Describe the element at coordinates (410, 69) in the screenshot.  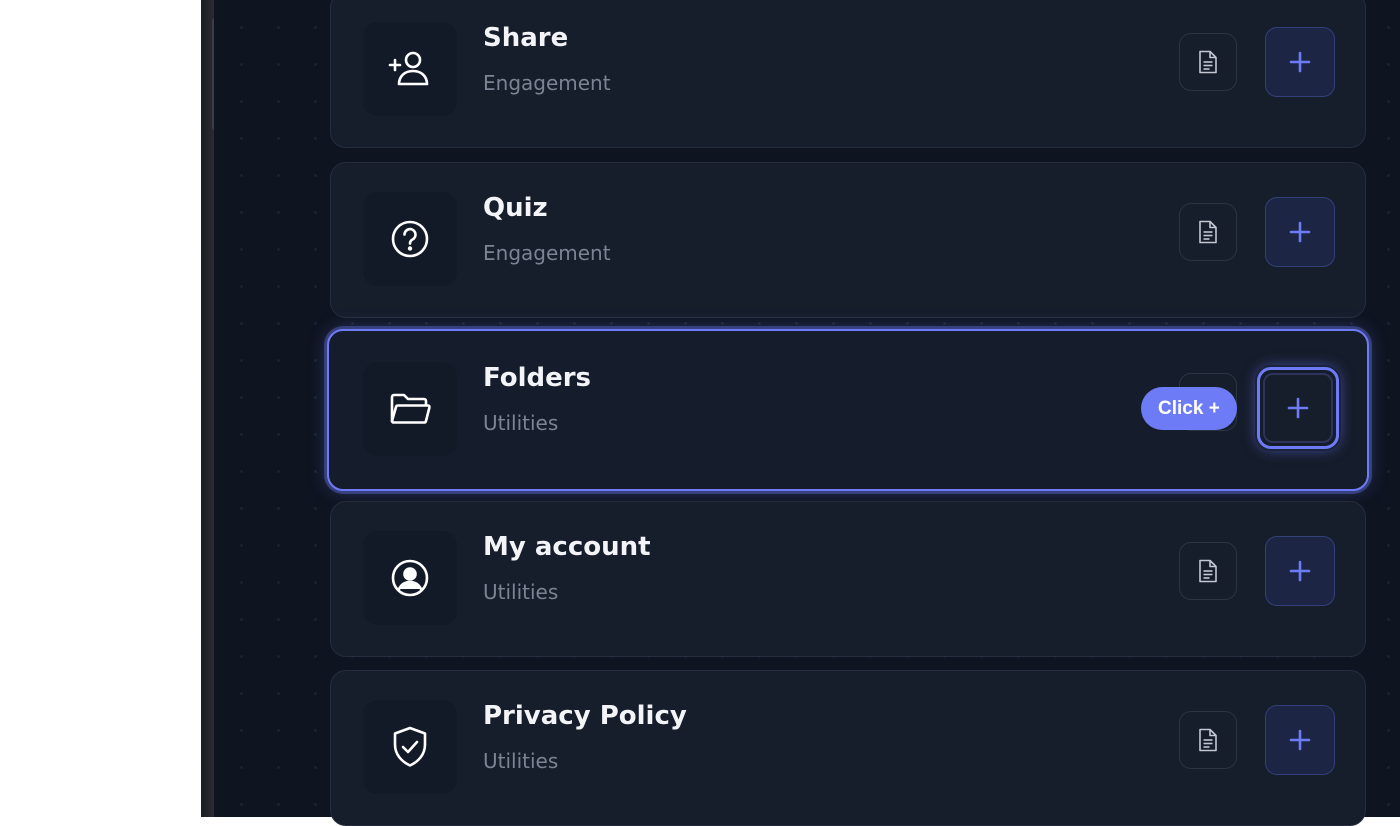
I see `add-user-icon` at that location.